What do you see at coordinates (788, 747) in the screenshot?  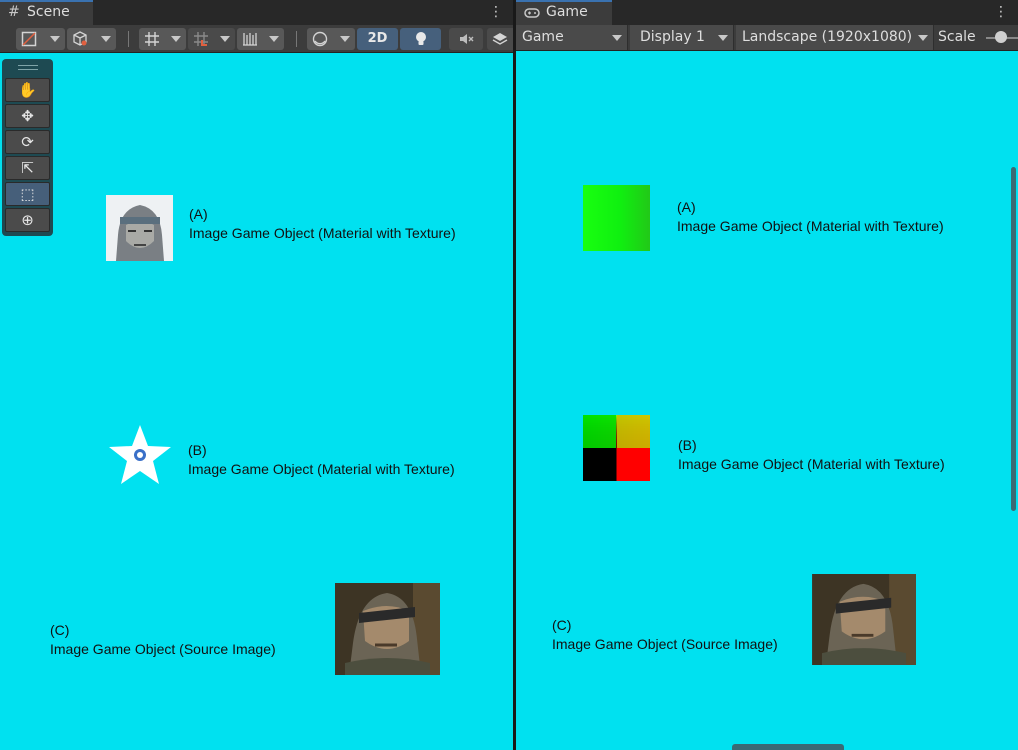 I see `horizontal-scrollbar` at bounding box center [788, 747].